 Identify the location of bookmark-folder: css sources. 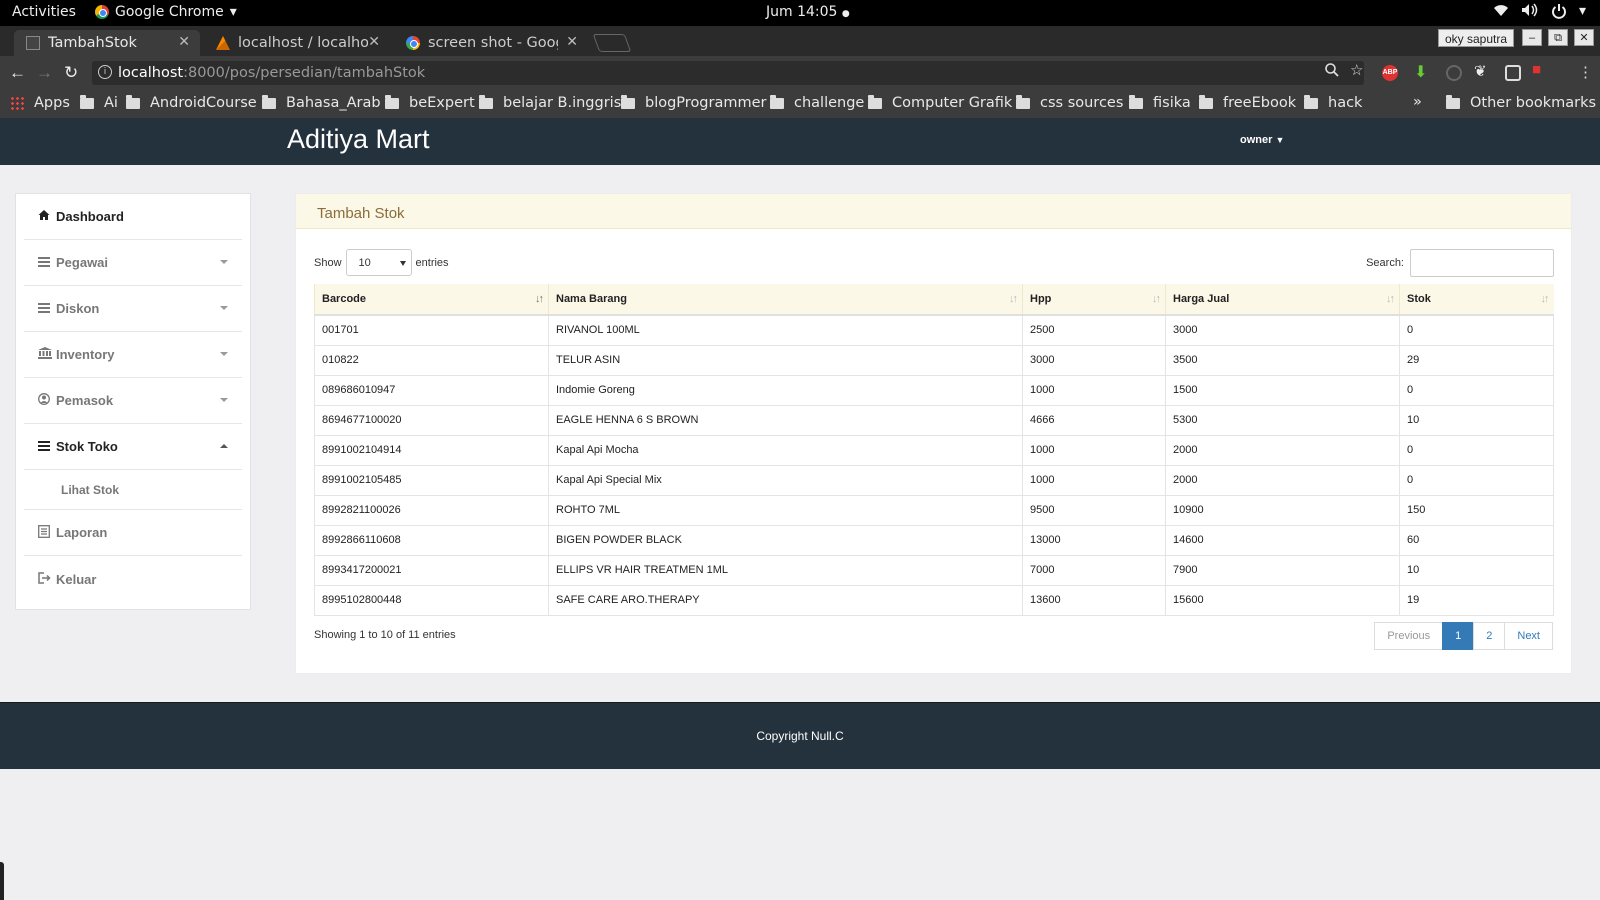
(1069, 102).